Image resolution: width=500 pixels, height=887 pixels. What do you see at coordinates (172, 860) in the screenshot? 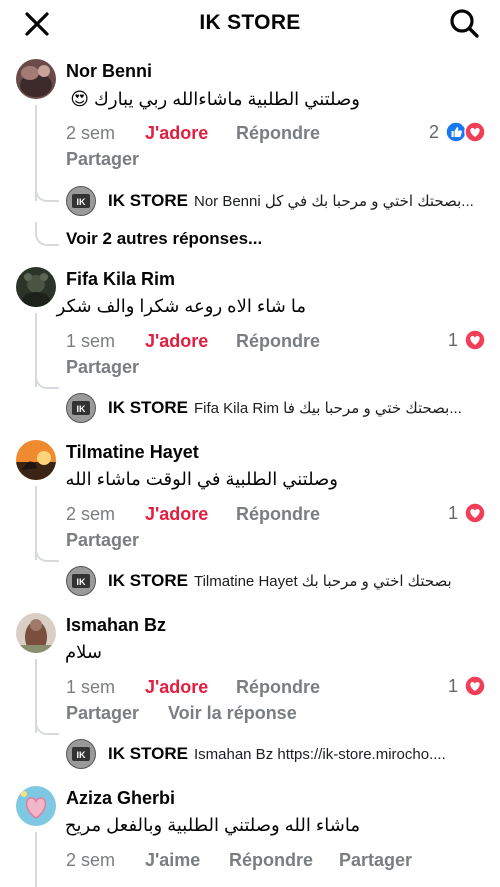
I see `like-button: J'aime` at bounding box center [172, 860].